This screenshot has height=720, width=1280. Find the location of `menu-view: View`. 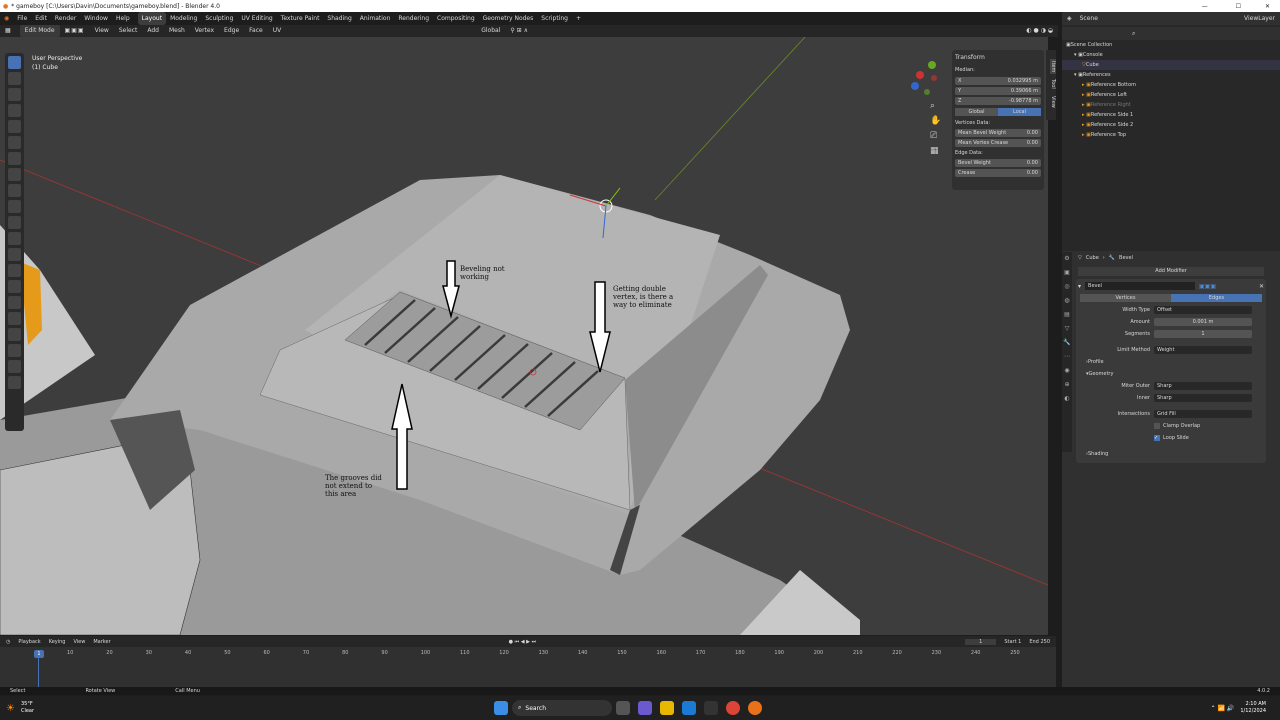

menu-view: View is located at coordinates (102, 31).